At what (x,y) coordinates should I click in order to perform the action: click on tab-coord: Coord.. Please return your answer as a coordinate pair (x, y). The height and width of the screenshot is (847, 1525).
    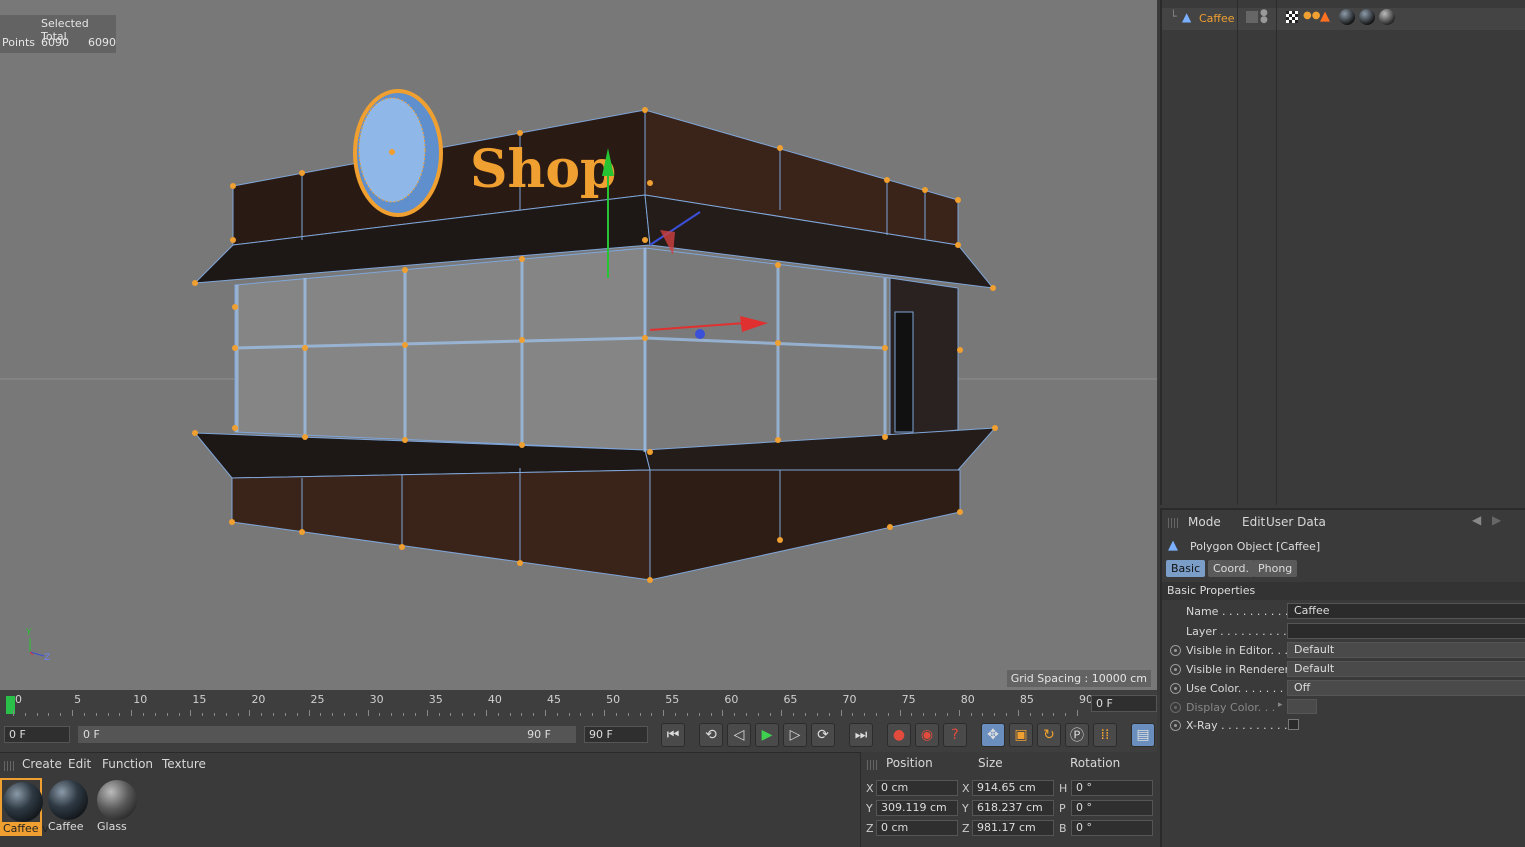
    Looking at the image, I should click on (1231, 568).